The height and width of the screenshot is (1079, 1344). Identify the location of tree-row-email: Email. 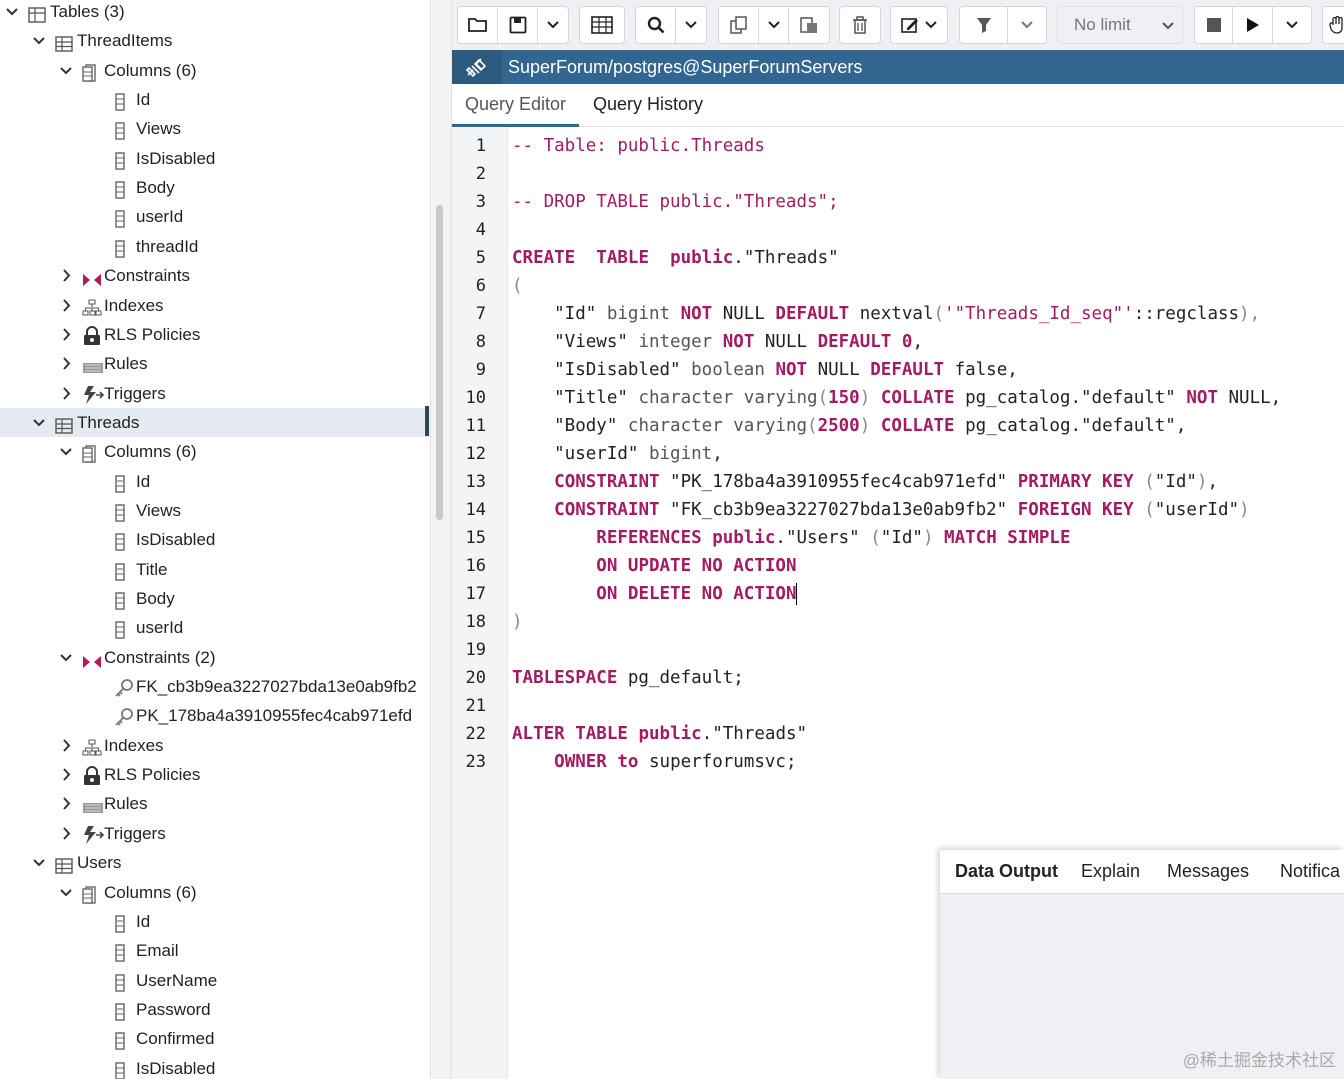
(215, 950).